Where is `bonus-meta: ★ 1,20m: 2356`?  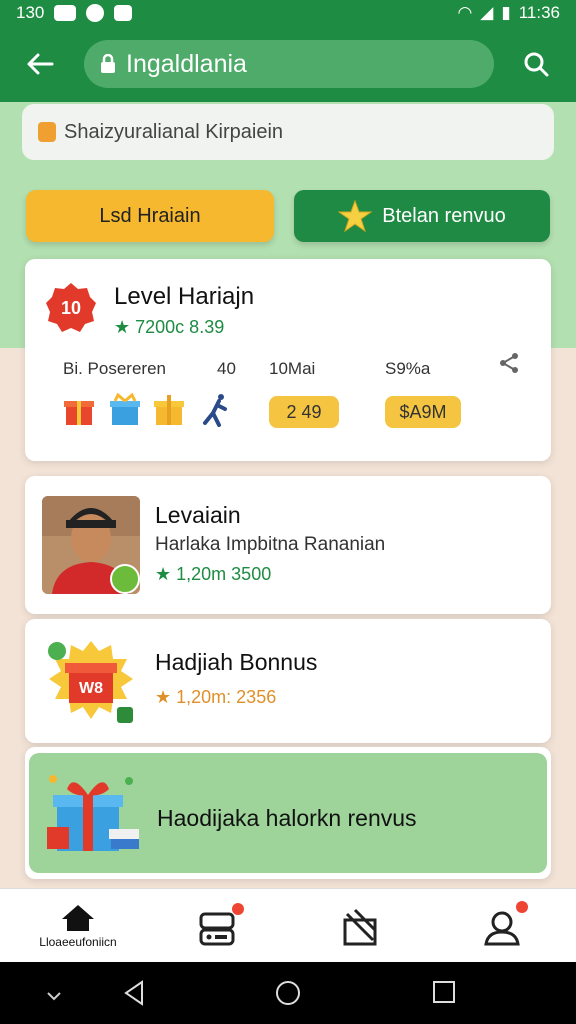 bonus-meta: ★ 1,20m: 2356 is located at coordinates (216, 697).